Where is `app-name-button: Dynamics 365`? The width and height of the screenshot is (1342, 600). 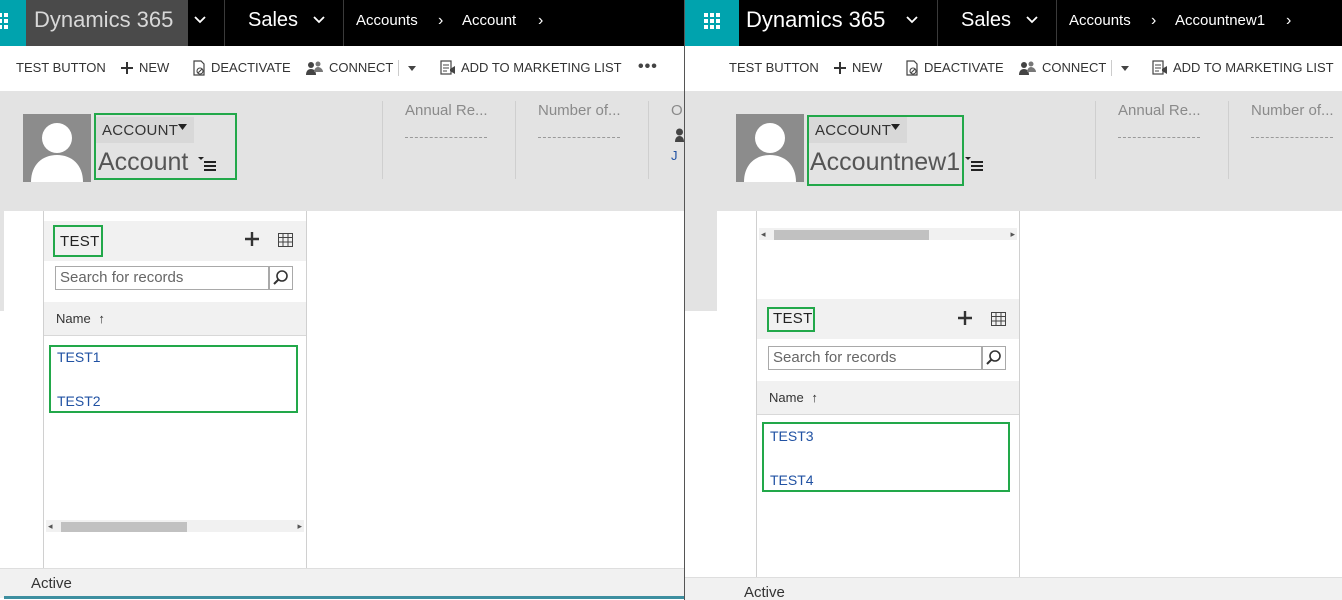
app-name-button: Dynamics 365 is located at coordinates (107, 23).